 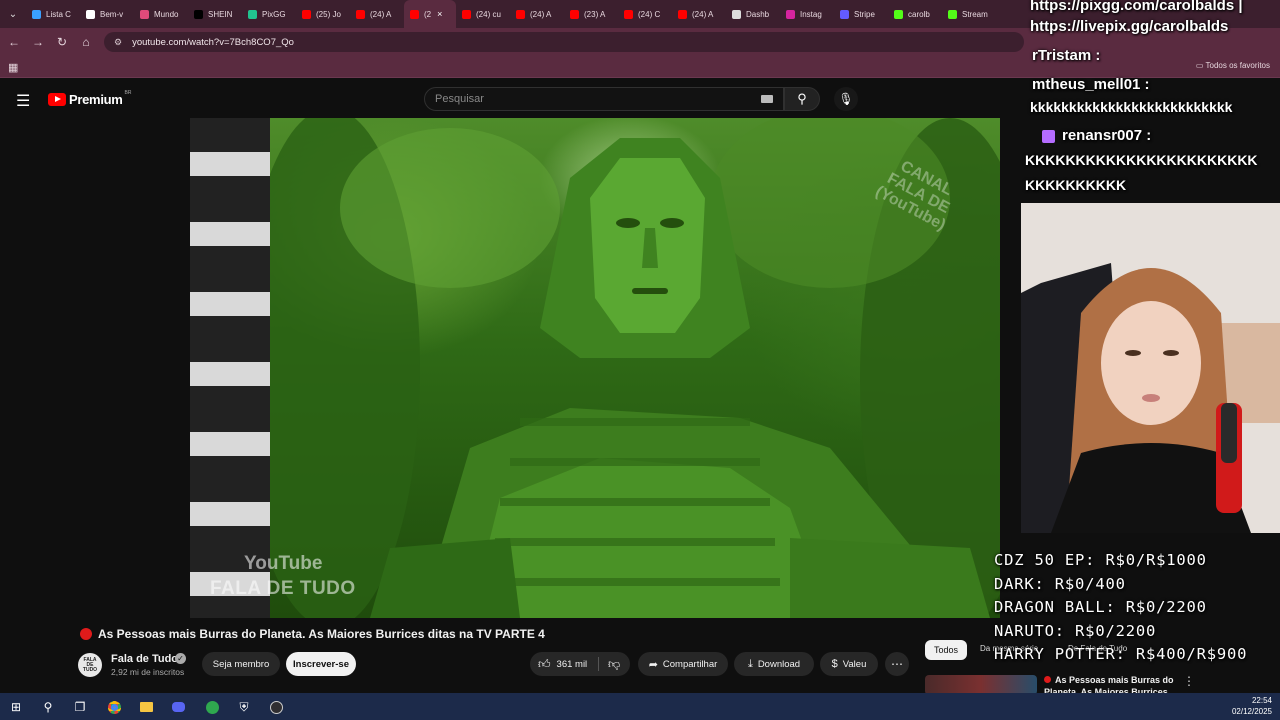 What do you see at coordinates (897, 664) in the screenshot?
I see `more-actions-icon: ⋯` at bounding box center [897, 664].